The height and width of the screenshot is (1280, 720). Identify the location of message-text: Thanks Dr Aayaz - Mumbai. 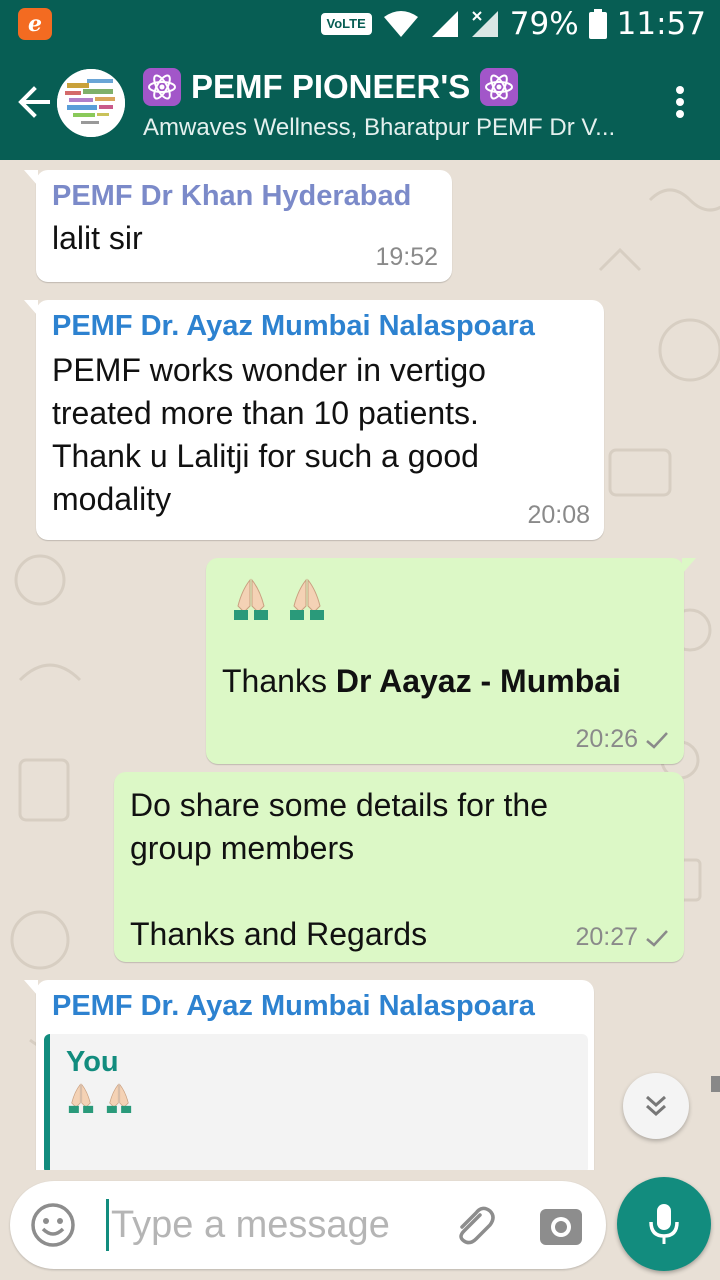
(445, 681).